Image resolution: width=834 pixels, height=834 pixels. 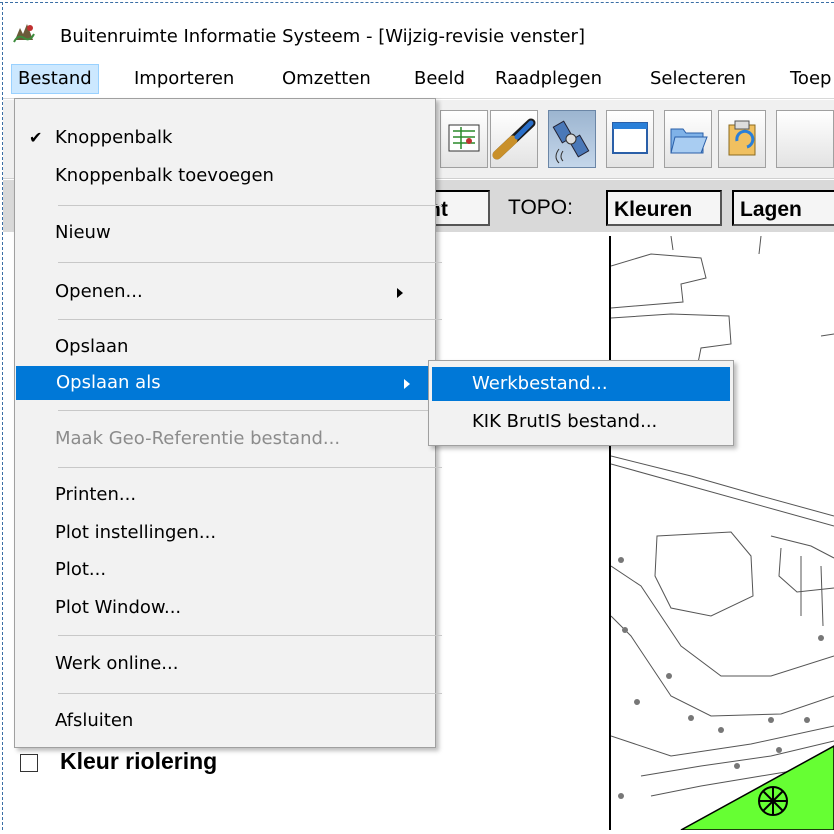 What do you see at coordinates (540, 207) in the screenshot?
I see `topo-label: TOPO:` at bounding box center [540, 207].